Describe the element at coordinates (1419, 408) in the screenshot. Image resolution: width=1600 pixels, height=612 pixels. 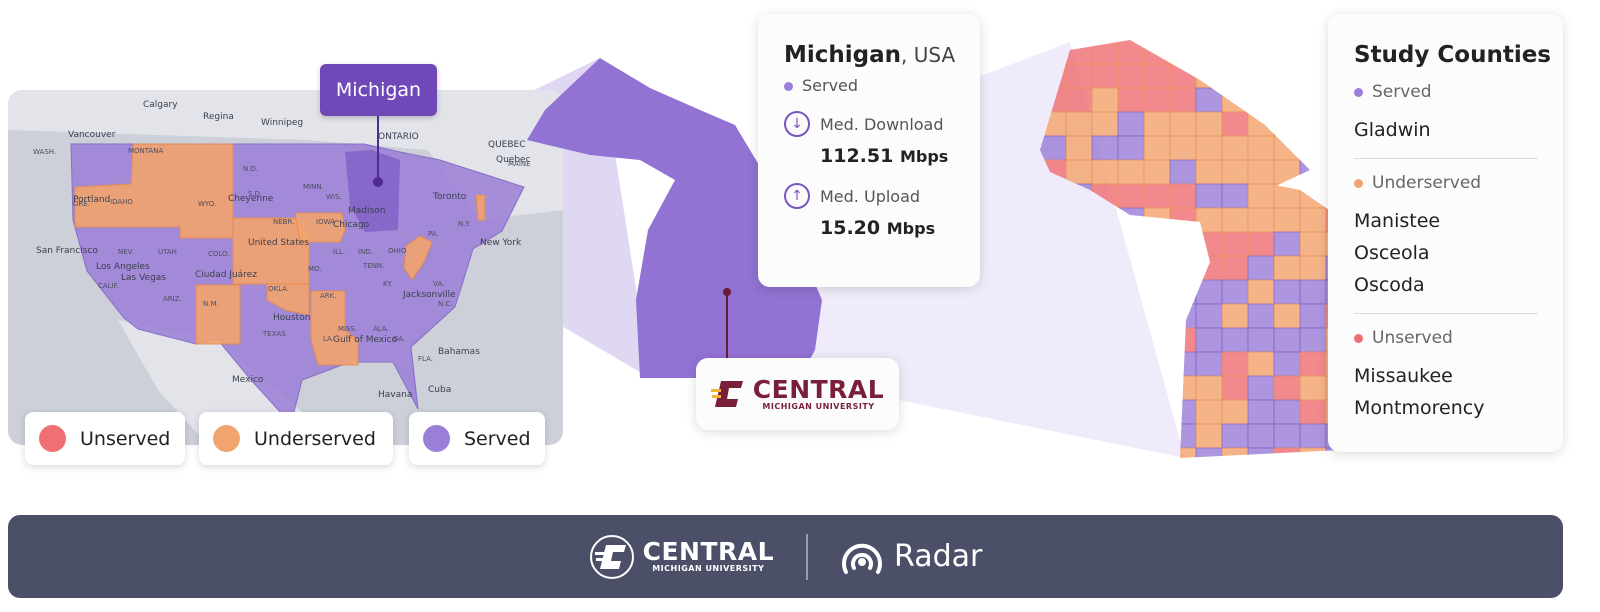
I see `county-montmorency: Montmorency` at that location.